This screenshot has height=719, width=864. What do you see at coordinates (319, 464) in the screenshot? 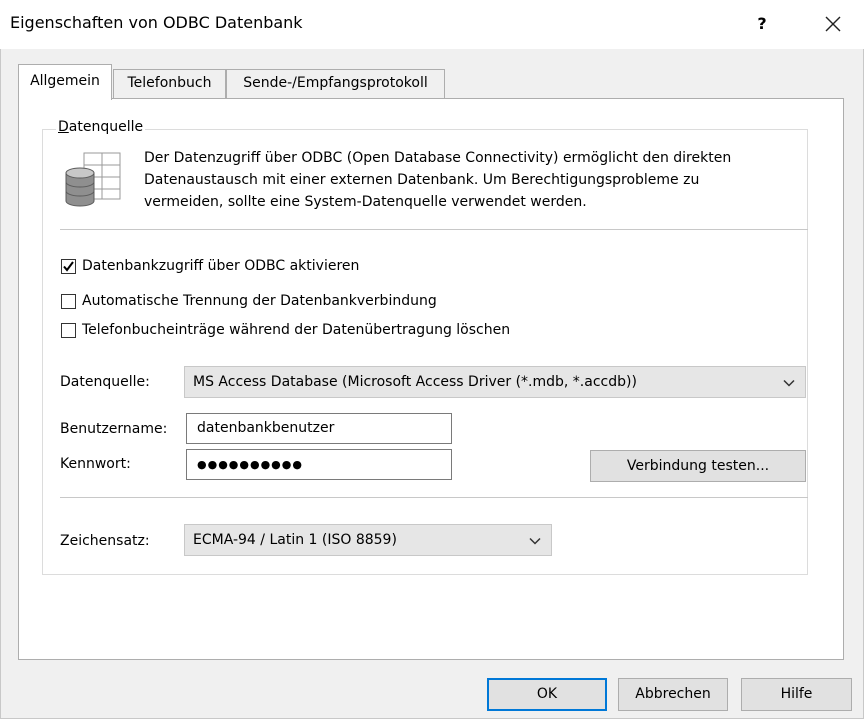
I see `password-input: ●●●●●●●●●●` at bounding box center [319, 464].